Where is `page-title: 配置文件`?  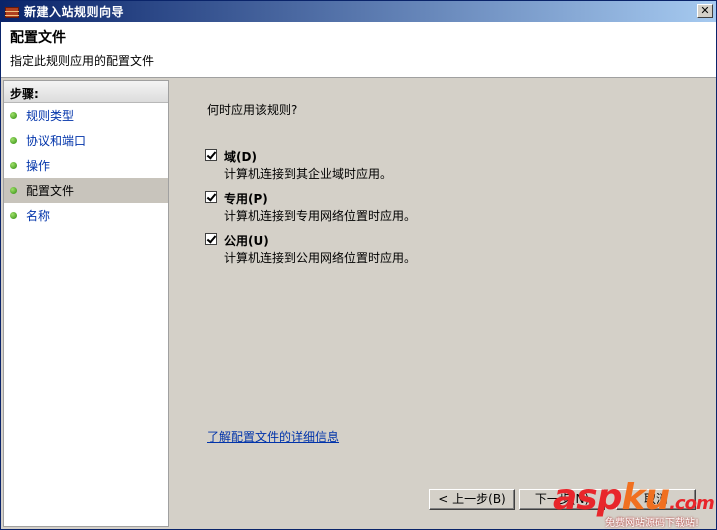
page-title: 配置文件 is located at coordinates (38, 38).